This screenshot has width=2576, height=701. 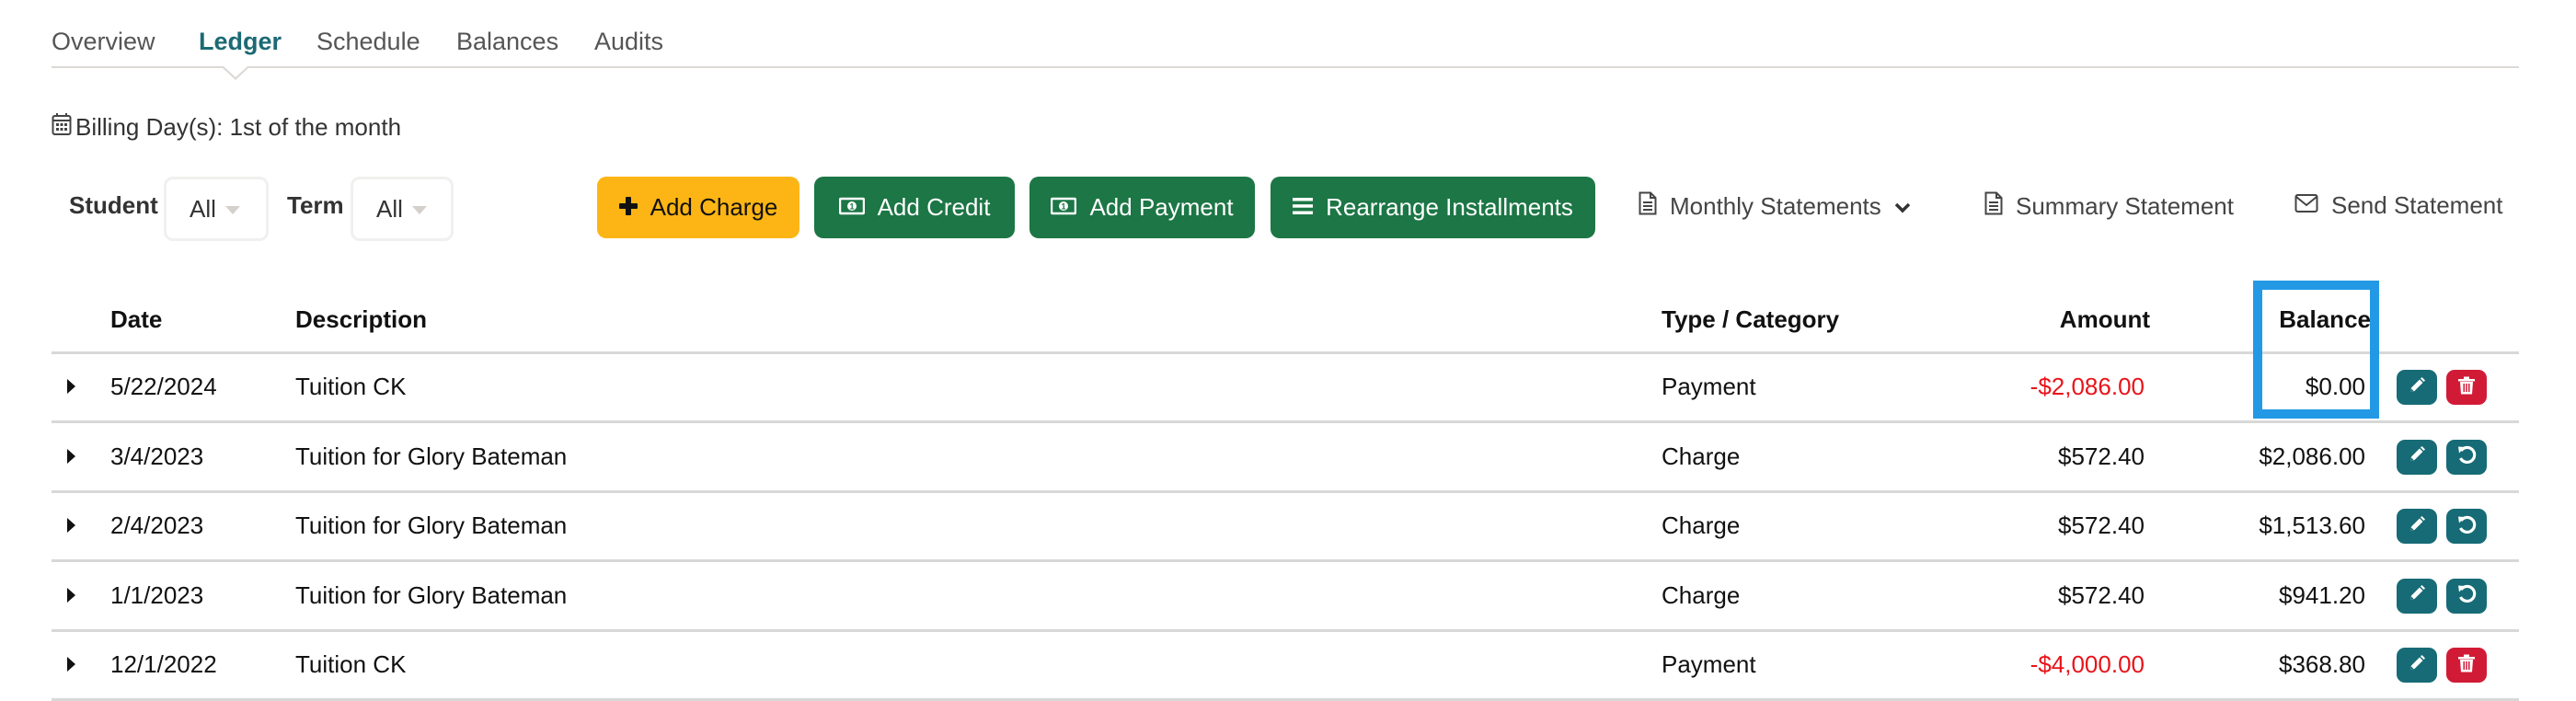 I want to click on column-header-description: Description, so click(x=361, y=319).